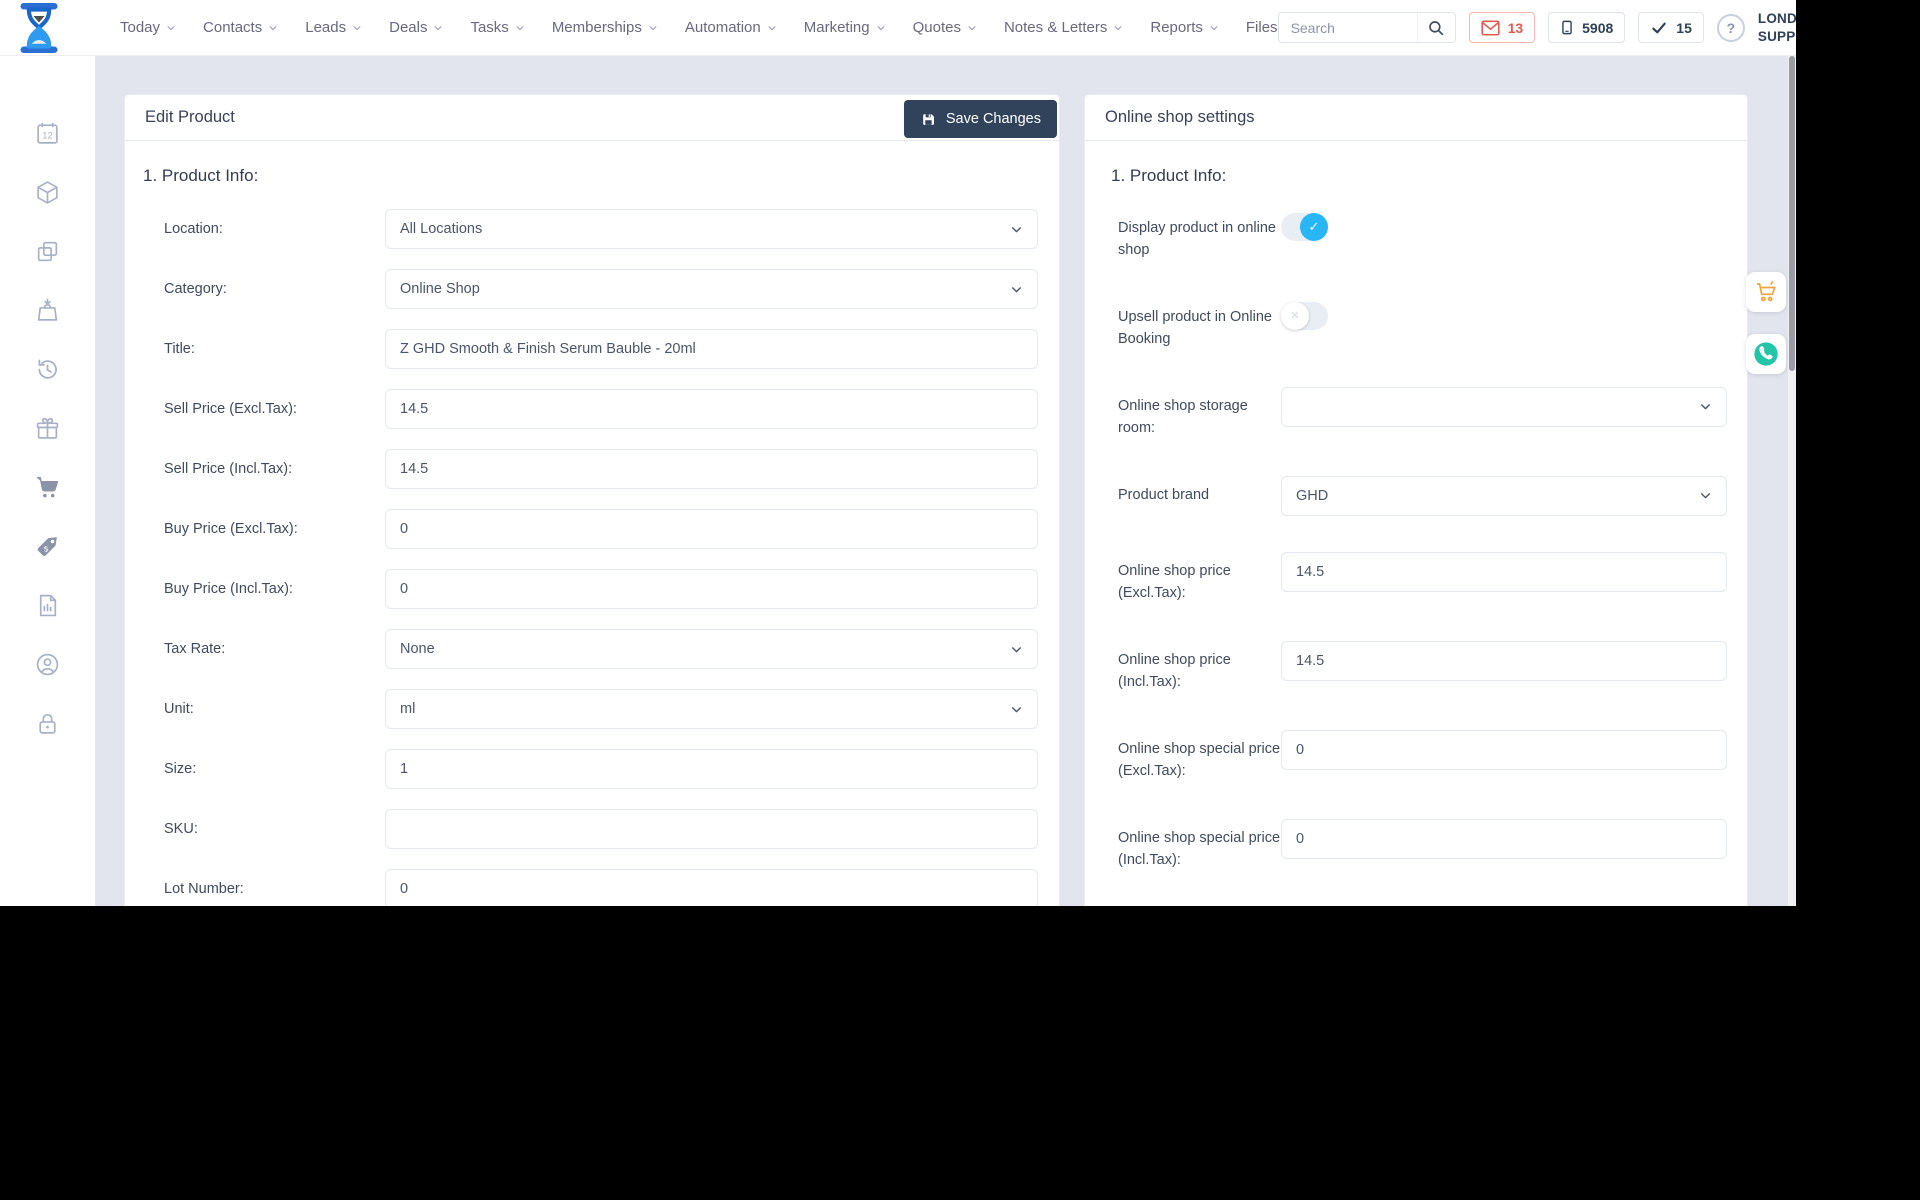  I want to click on lot-number-input, so click(711, 887).